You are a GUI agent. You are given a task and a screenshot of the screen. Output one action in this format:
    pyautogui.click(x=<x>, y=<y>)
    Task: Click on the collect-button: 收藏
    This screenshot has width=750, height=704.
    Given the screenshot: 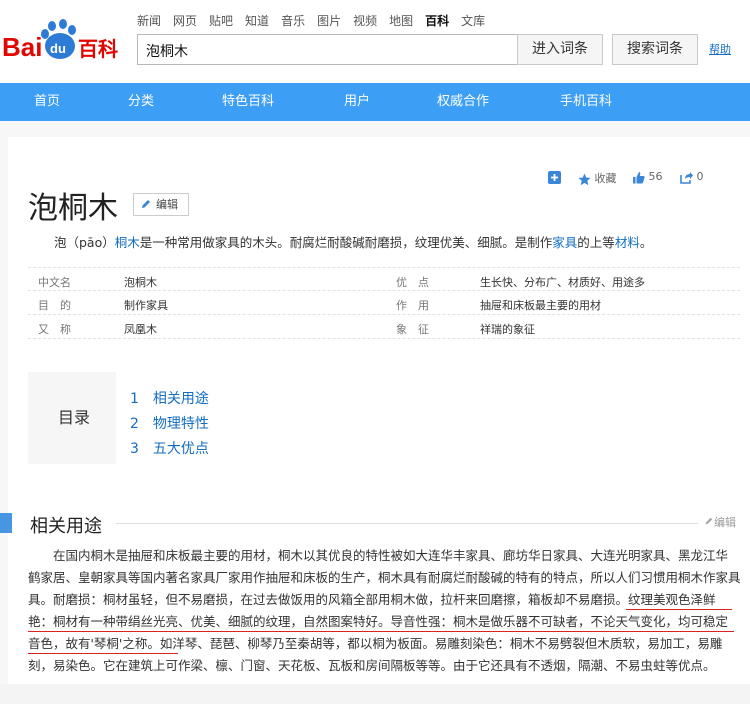 What is the action you would take?
    pyautogui.click(x=597, y=178)
    